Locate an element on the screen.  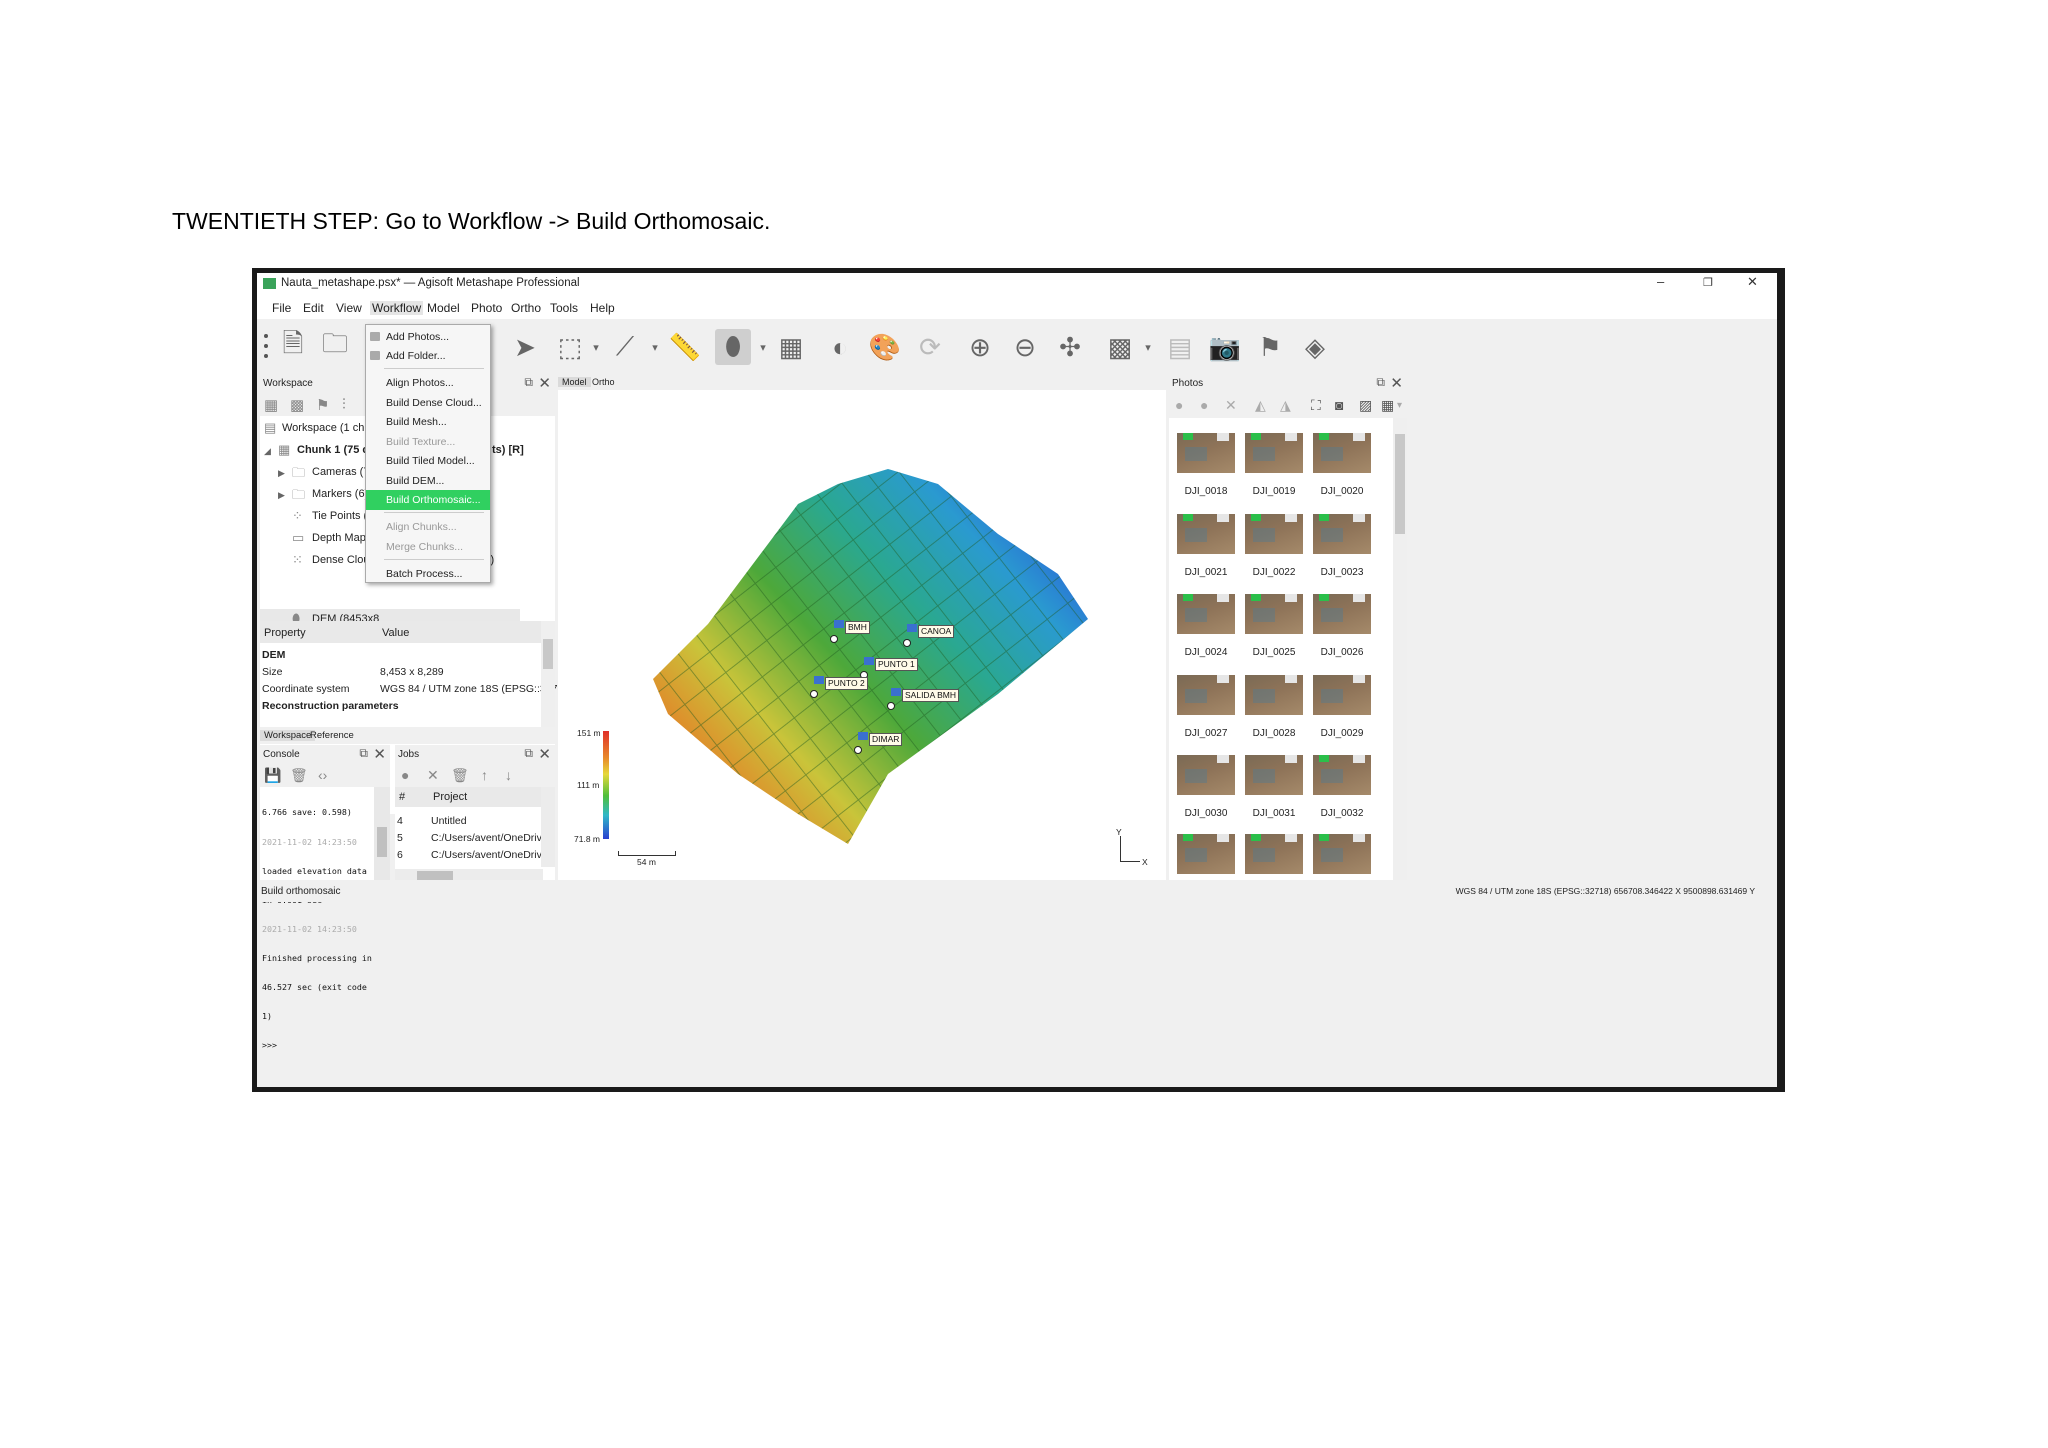
refresh-icon: ⟳ is located at coordinates (930, 347).